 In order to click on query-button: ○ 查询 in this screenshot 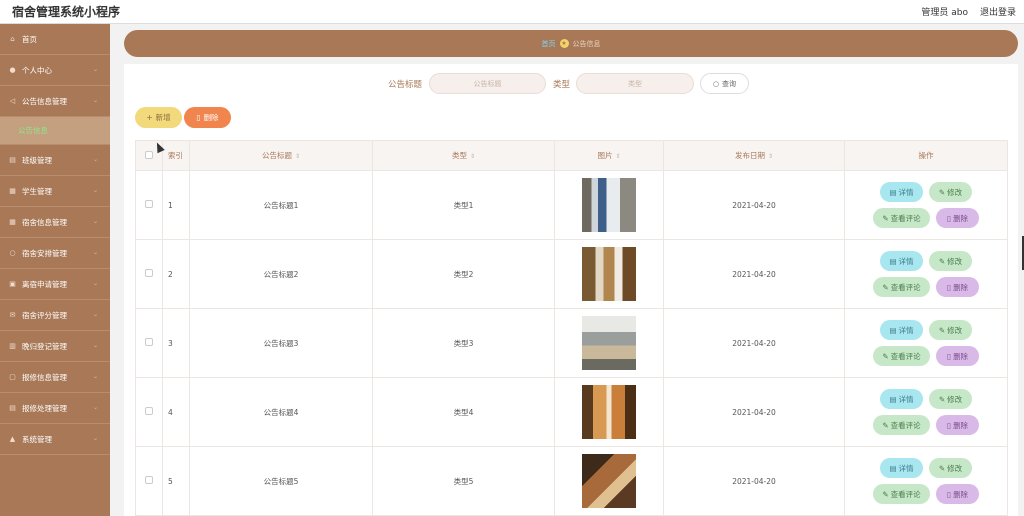, I will do `click(724, 83)`.